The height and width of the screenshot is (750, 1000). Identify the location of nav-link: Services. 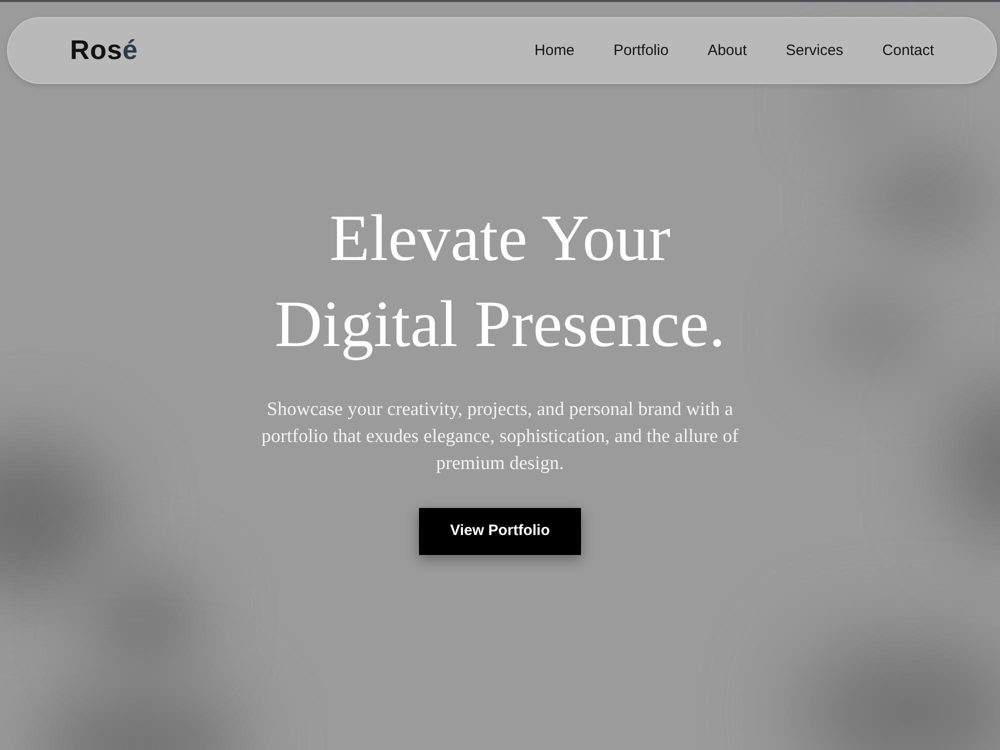
(815, 50).